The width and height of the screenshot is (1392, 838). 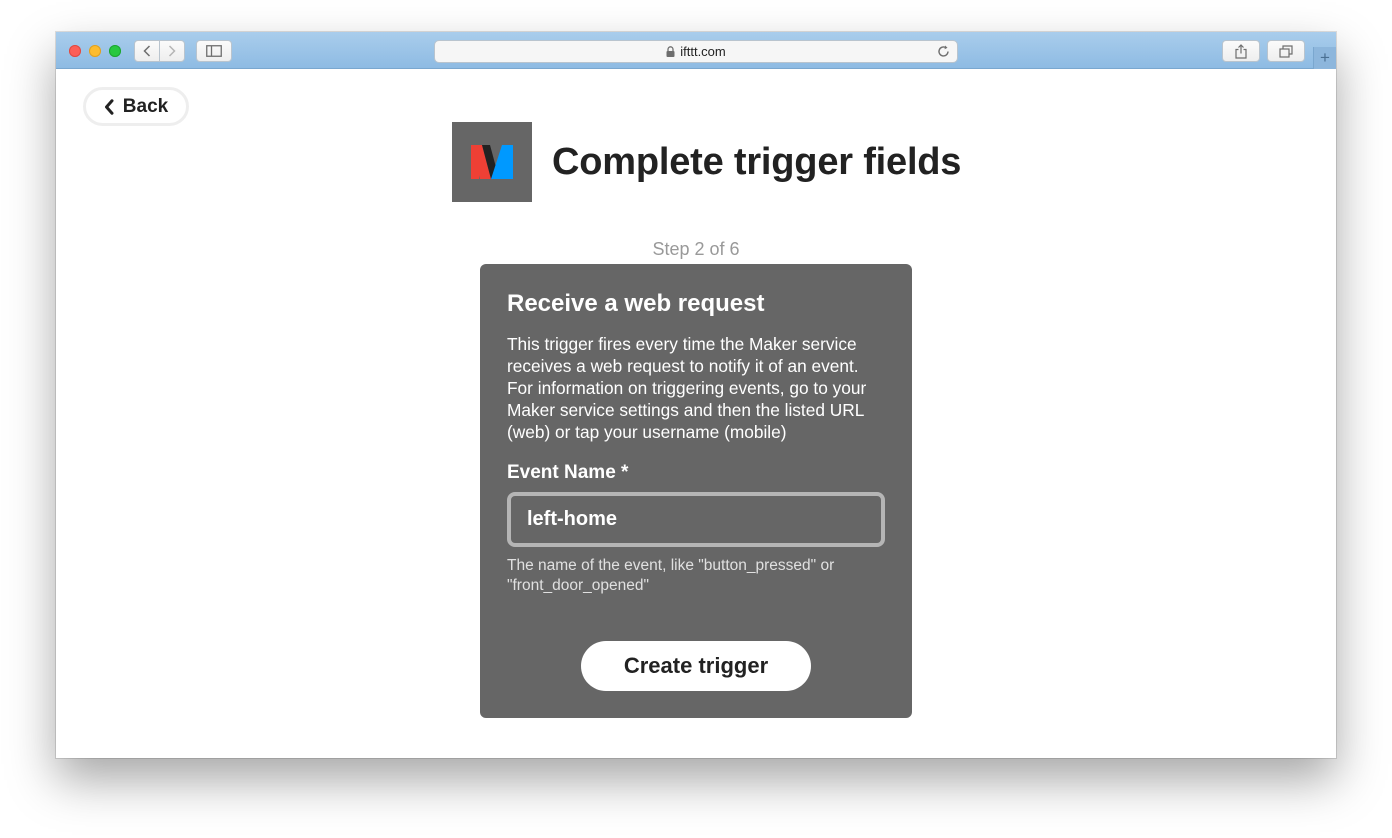 What do you see at coordinates (670, 51) in the screenshot?
I see `lock-icon` at bounding box center [670, 51].